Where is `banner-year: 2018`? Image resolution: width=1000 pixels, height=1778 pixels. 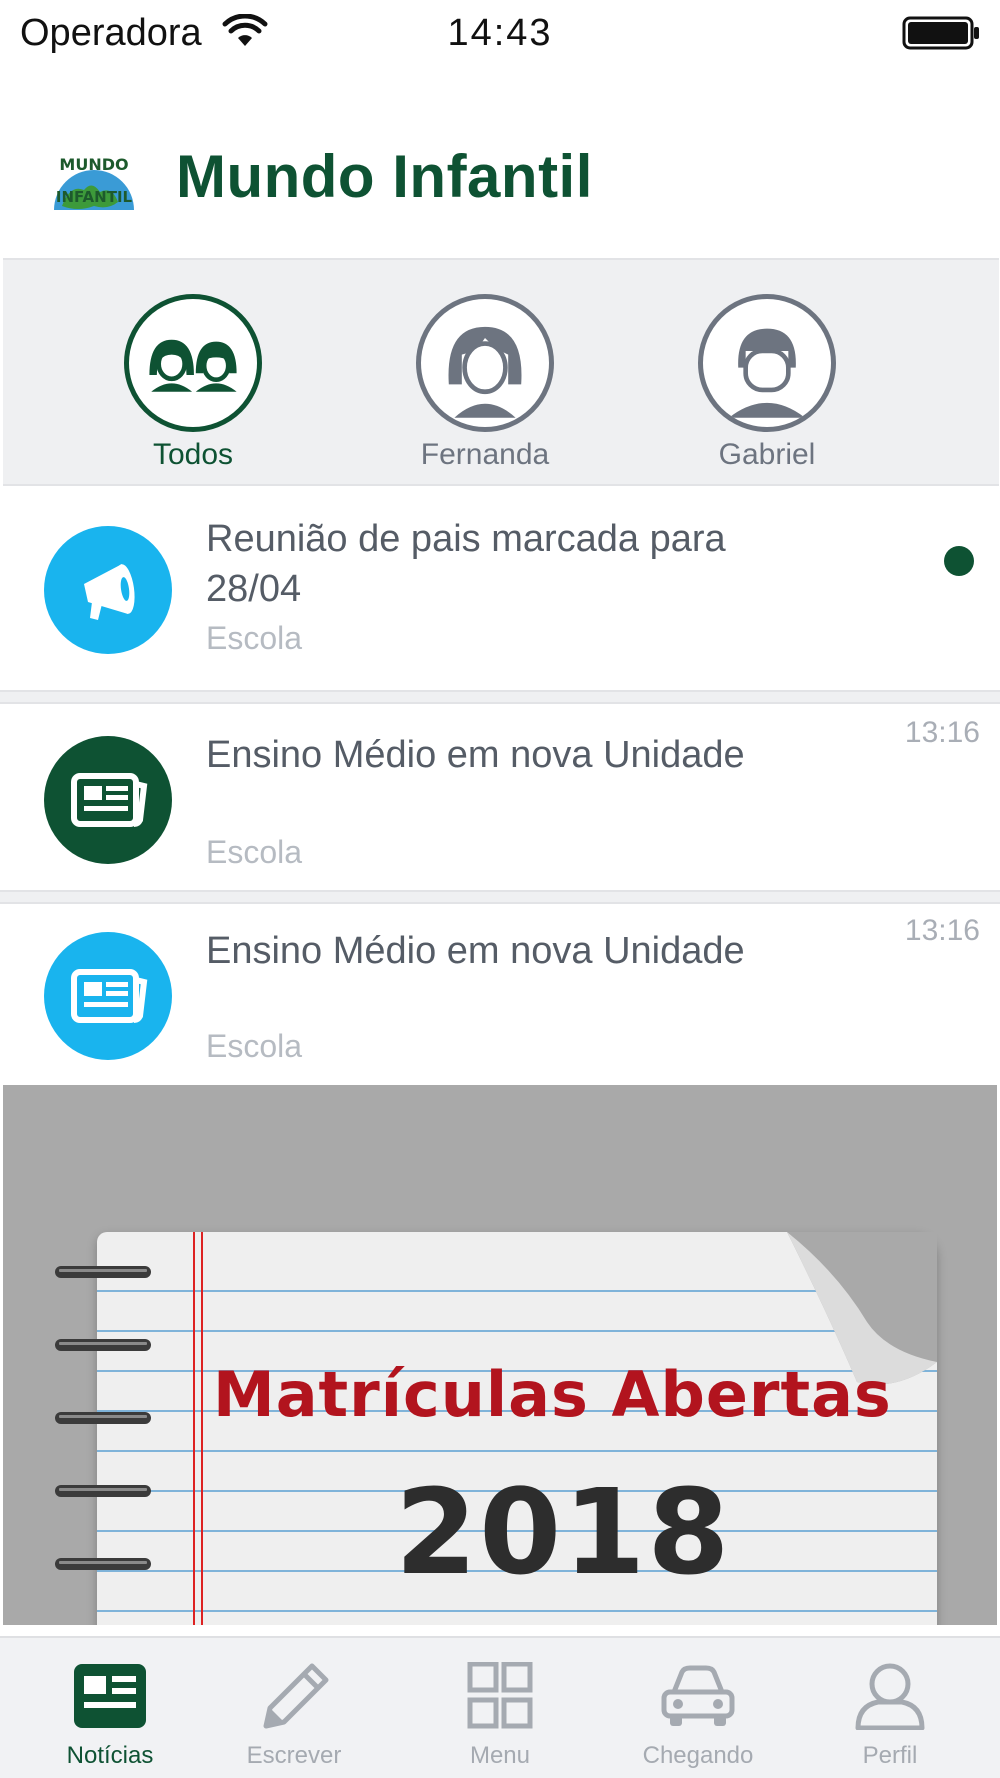
banner-year: 2018 is located at coordinates (563, 1532).